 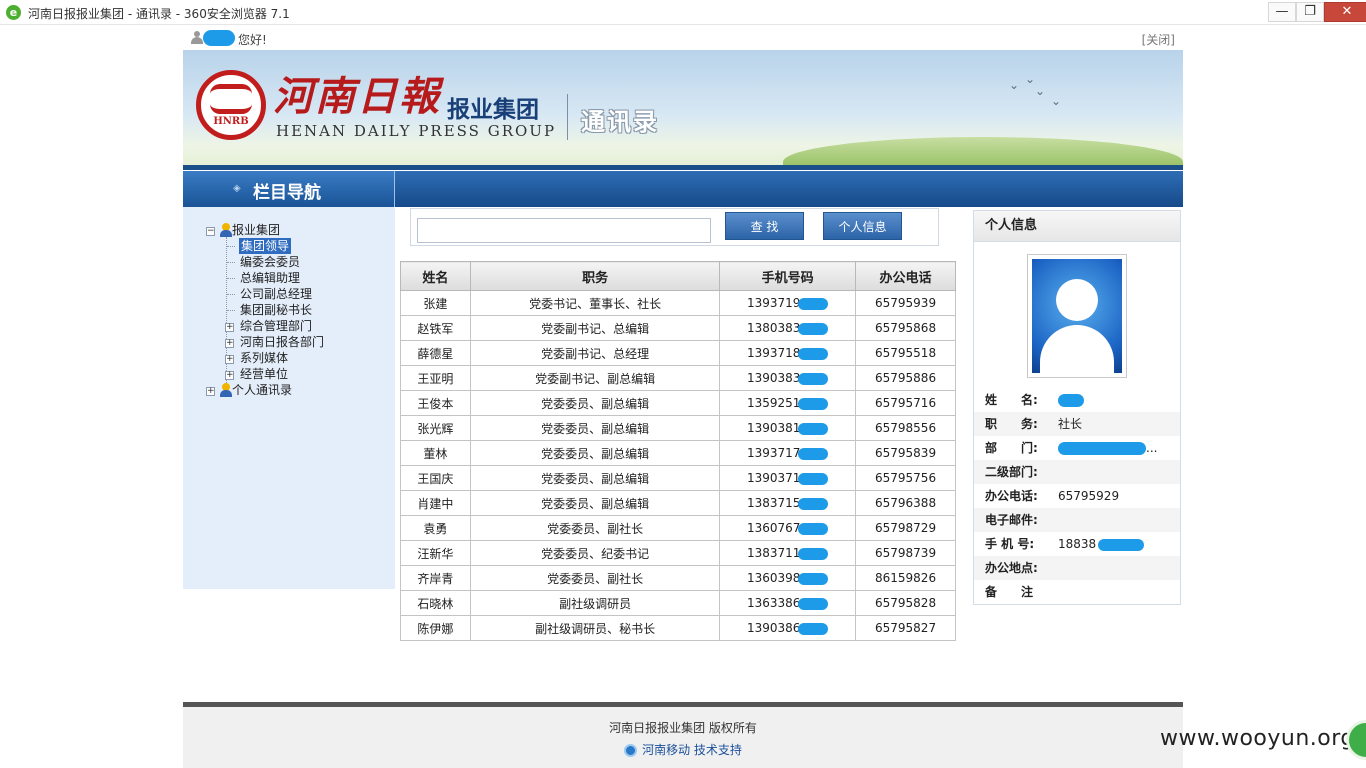 I want to click on section-title: 通讯录, so click(x=620, y=122).